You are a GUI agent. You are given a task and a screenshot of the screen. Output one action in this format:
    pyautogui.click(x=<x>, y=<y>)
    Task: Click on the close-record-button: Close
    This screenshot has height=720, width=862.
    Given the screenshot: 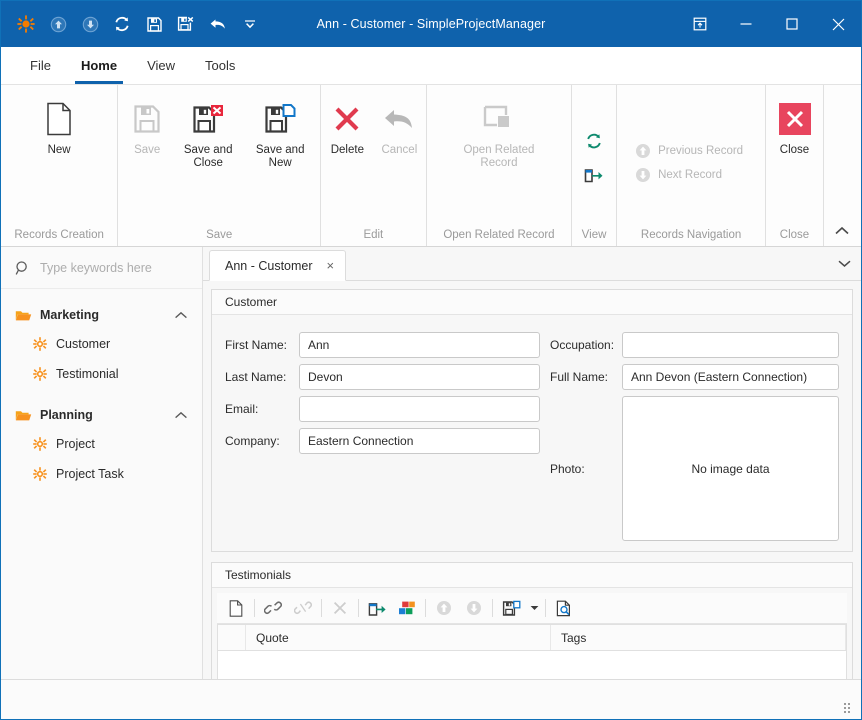 What is the action you would take?
    pyautogui.click(x=795, y=125)
    